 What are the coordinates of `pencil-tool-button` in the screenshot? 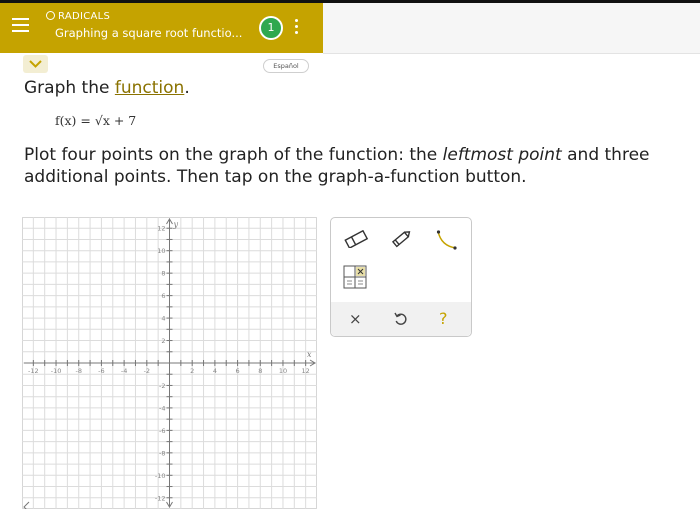 It's located at (401, 241).